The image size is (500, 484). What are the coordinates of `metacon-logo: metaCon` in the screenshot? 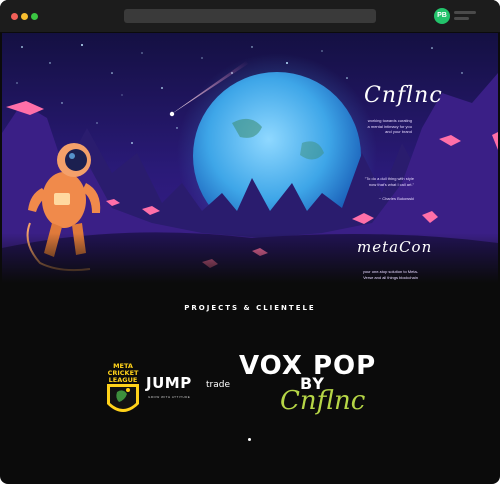 It's located at (394, 247).